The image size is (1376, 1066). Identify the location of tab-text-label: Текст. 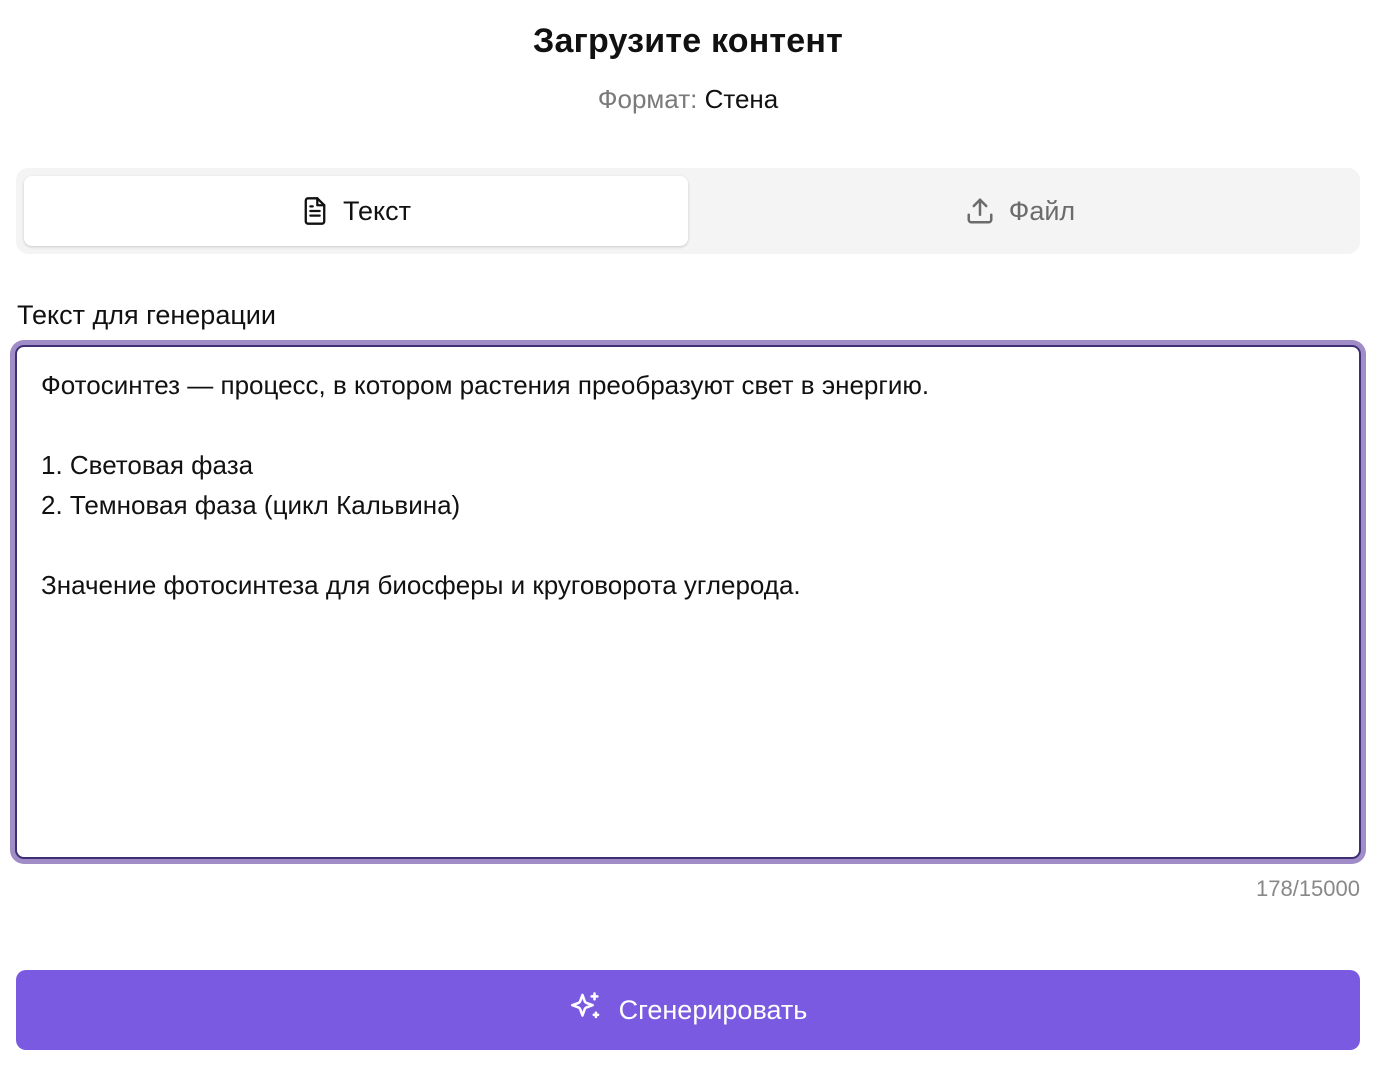
(377, 210).